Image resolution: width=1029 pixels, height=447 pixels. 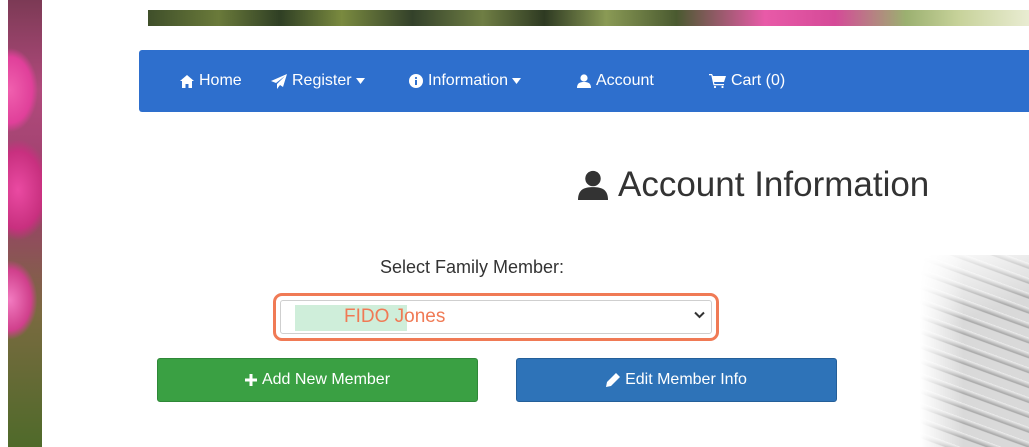 What do you see at coordinates (220, 80) in the screenshot?
I see `nav-home-label: Home` at bounding box center [220, 80].